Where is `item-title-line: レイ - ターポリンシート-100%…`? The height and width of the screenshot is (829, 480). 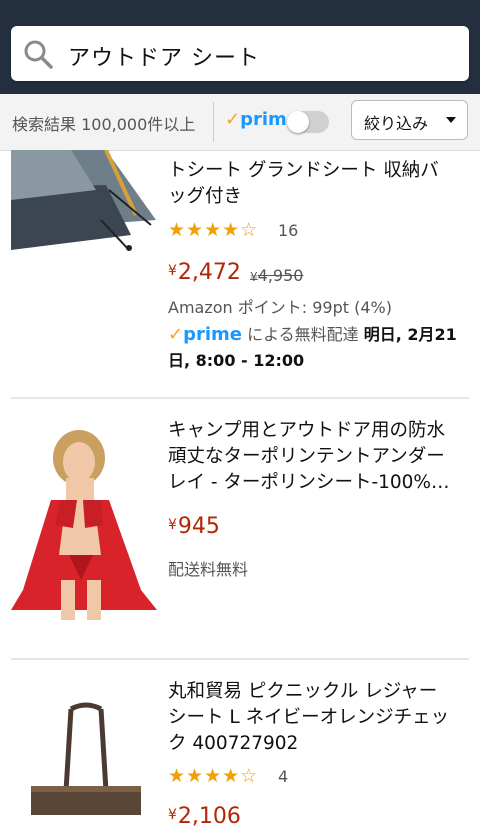
item-title-line: レイ - ターポリンシート-100%… is located at coordinates (309, 482).